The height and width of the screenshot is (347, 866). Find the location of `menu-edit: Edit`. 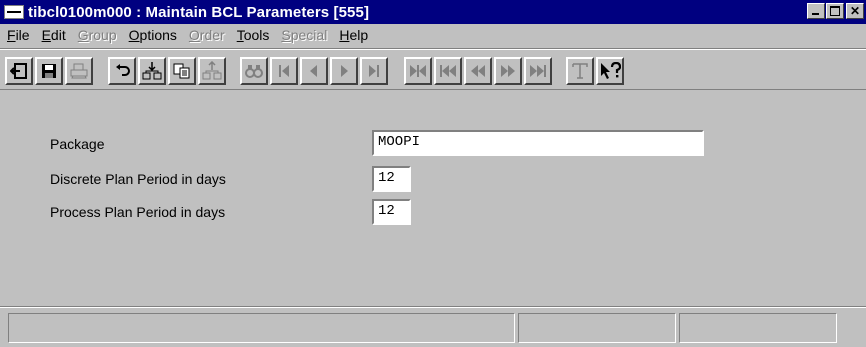

menu-edit: Edit is located at coordinates (54, 35).